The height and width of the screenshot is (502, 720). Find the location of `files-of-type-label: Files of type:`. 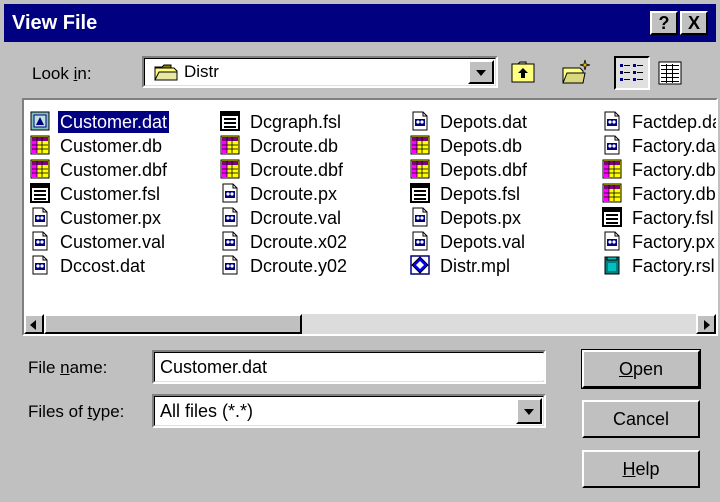

files-of-type-label: Files of type: is located at coordinates (76, 411).